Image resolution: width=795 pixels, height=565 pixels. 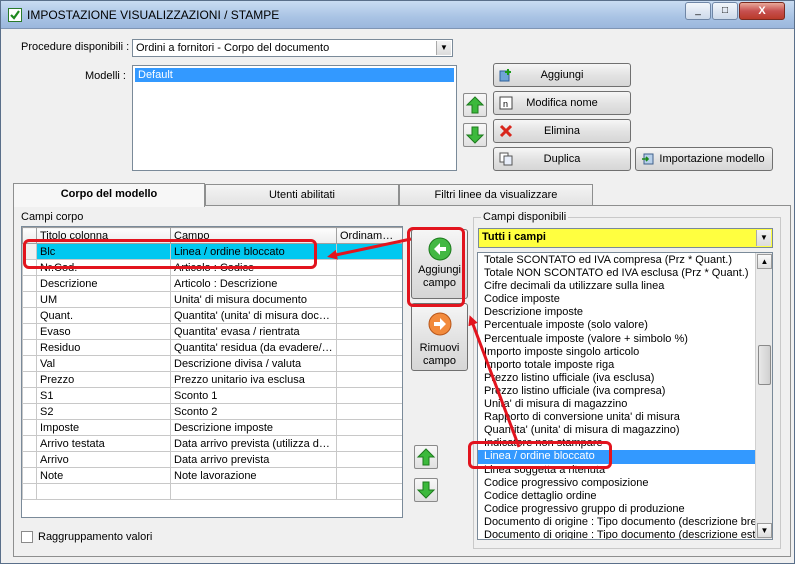 What do you see at coordinates (562, 75) in the screenshot?
I see `aggiungi-button: Aggiungi` at bounding box center [562, 75].